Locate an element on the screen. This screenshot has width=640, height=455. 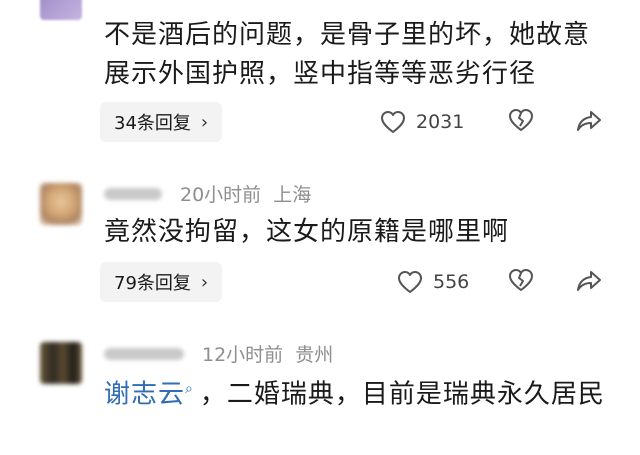
search-icon: ⌕ is located at coordinates (189, 389).